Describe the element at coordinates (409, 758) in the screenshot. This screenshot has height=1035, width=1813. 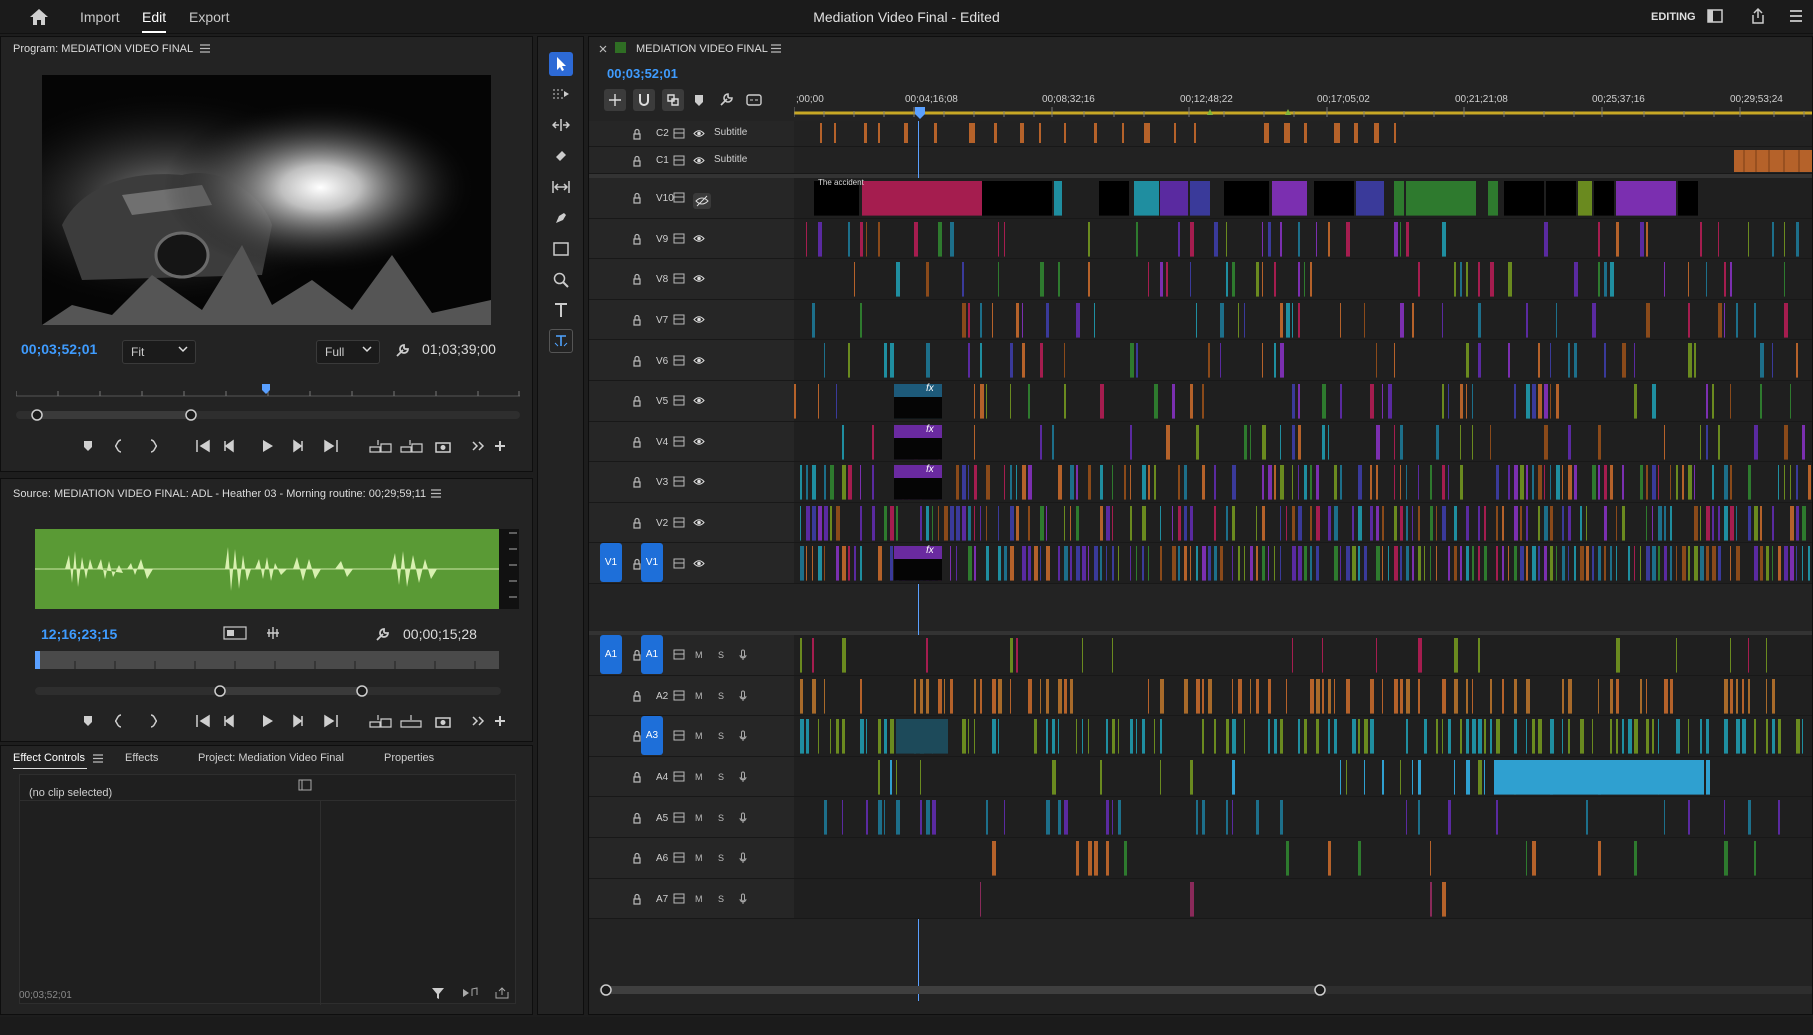
I see `tab-properties: Properties` at that location.